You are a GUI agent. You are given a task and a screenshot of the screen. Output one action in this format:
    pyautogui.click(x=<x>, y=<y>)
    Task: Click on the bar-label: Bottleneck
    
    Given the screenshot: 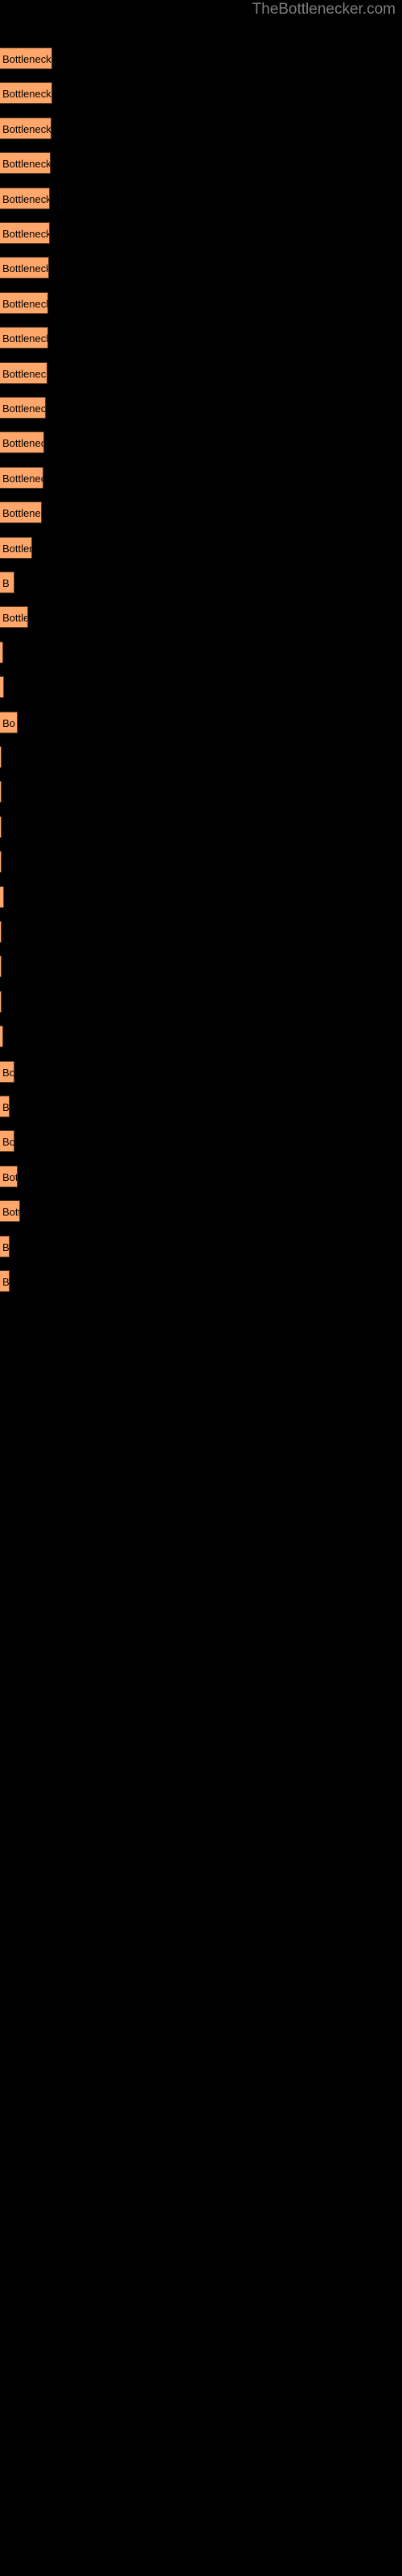 What is the action you would take?
    pyautogui.click(x=21, y=513)
    